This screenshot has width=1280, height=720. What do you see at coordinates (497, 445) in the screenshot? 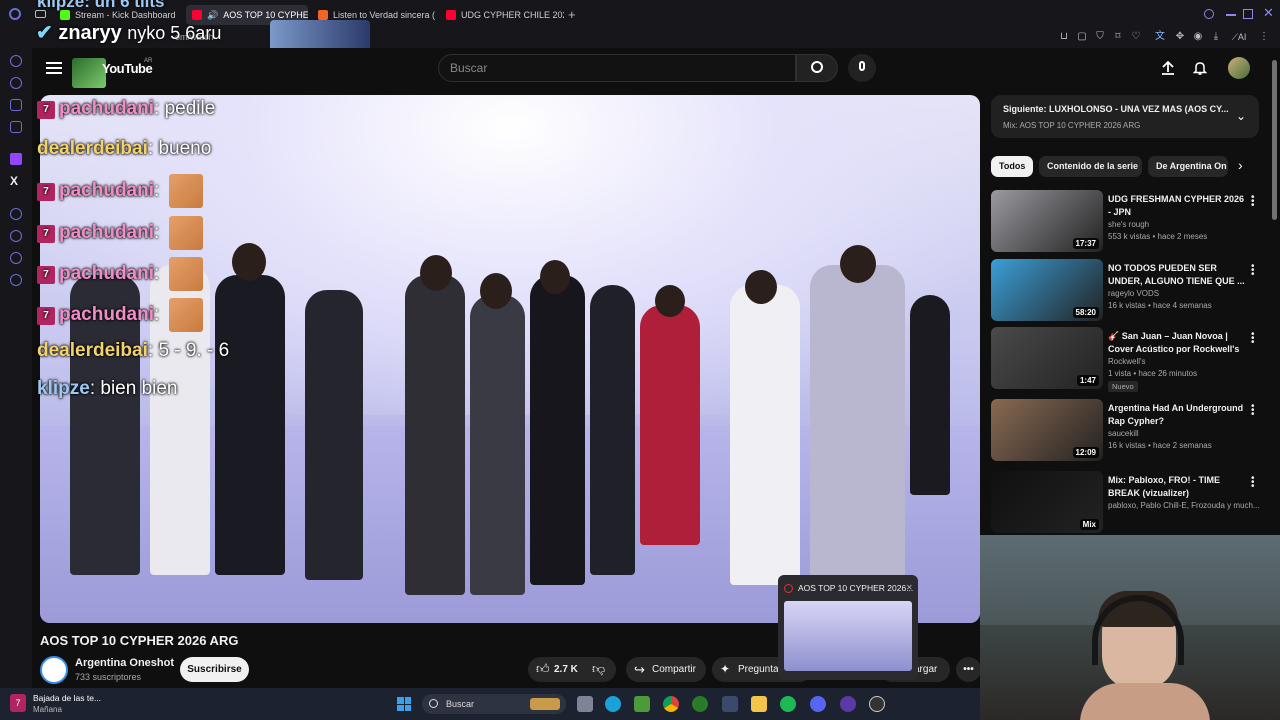
I see `person-figure` at bounding box center [497, 445].